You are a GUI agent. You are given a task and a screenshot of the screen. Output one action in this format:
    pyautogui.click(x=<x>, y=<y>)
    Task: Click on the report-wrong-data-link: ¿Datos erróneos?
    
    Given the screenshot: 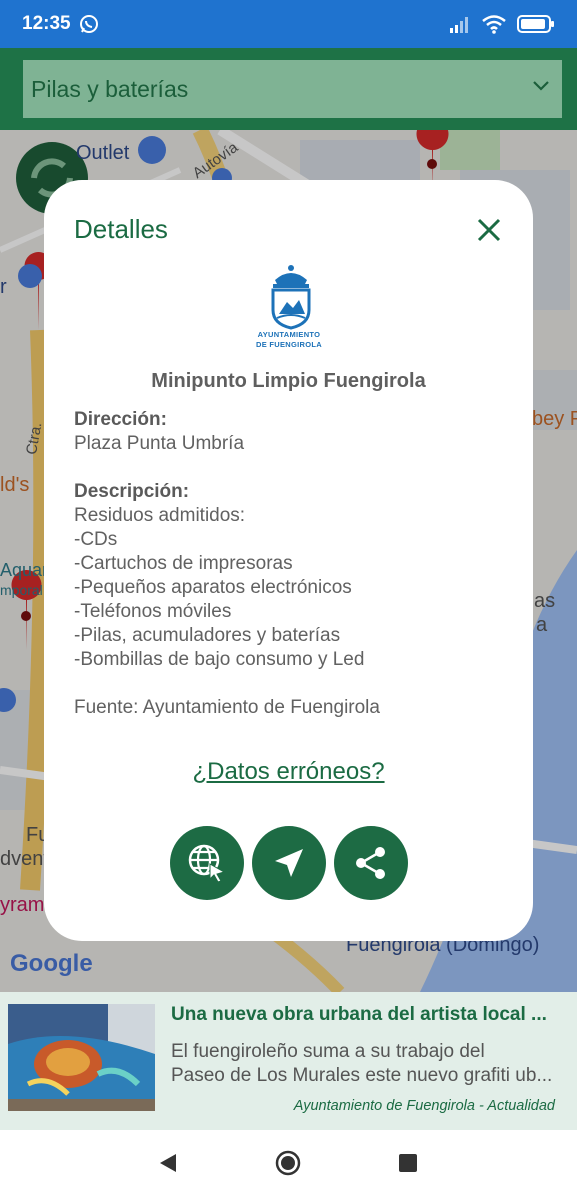 What is the action you would take?
    pyautogui.click(x=288, y=772)
    